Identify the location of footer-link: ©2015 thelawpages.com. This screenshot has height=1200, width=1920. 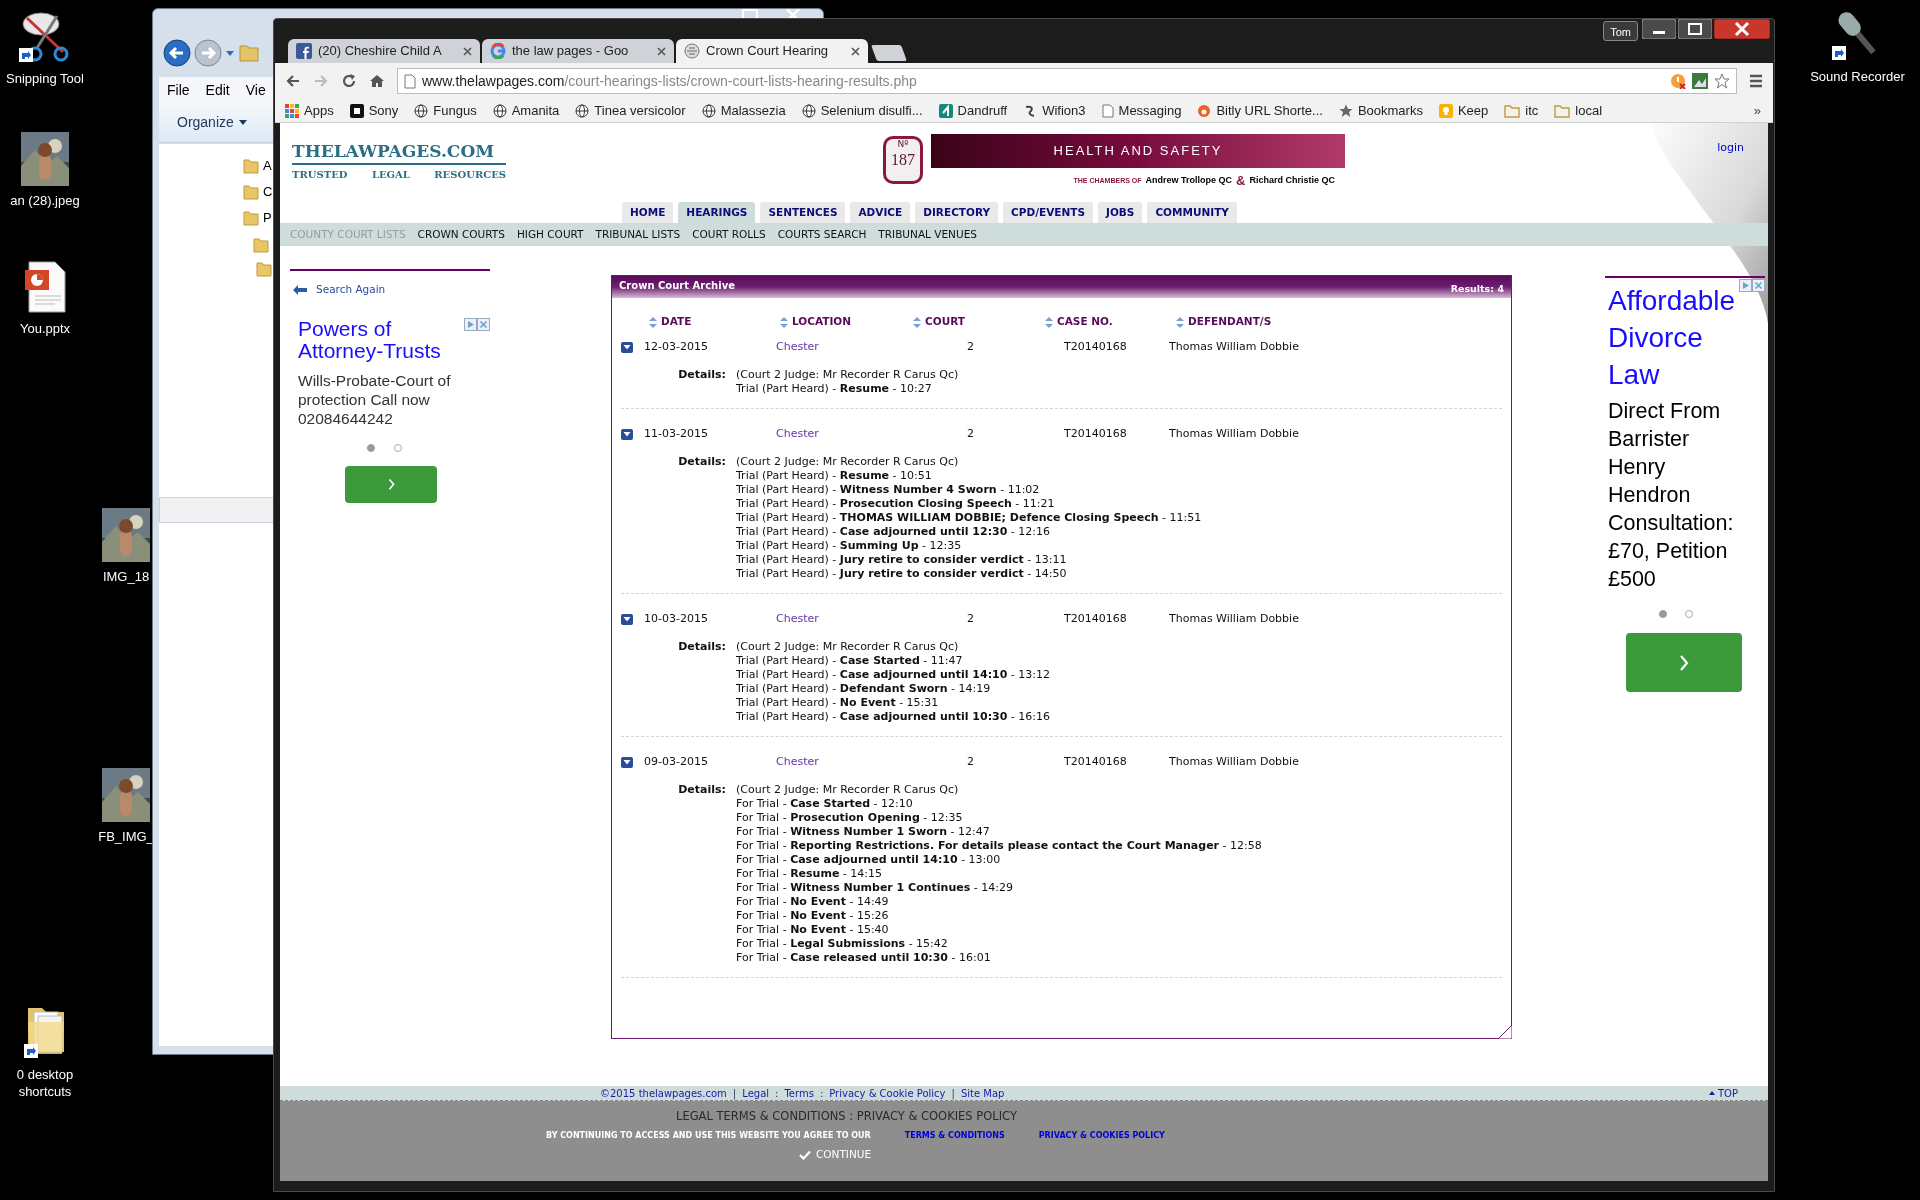
(663, 1093).